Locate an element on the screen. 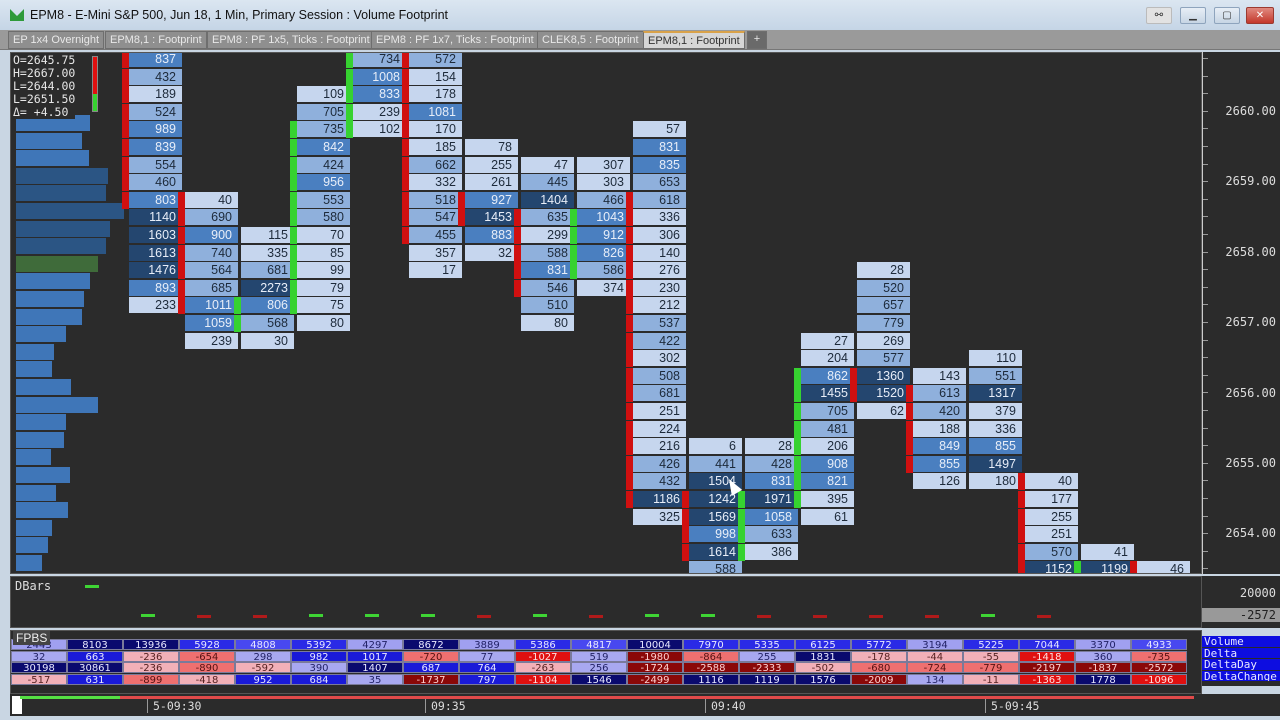 This screenshot has height=720, width=1280. time-axis: 5-09:30 09:35 09:40 5-09:45 is located at coordinates (645, 705).